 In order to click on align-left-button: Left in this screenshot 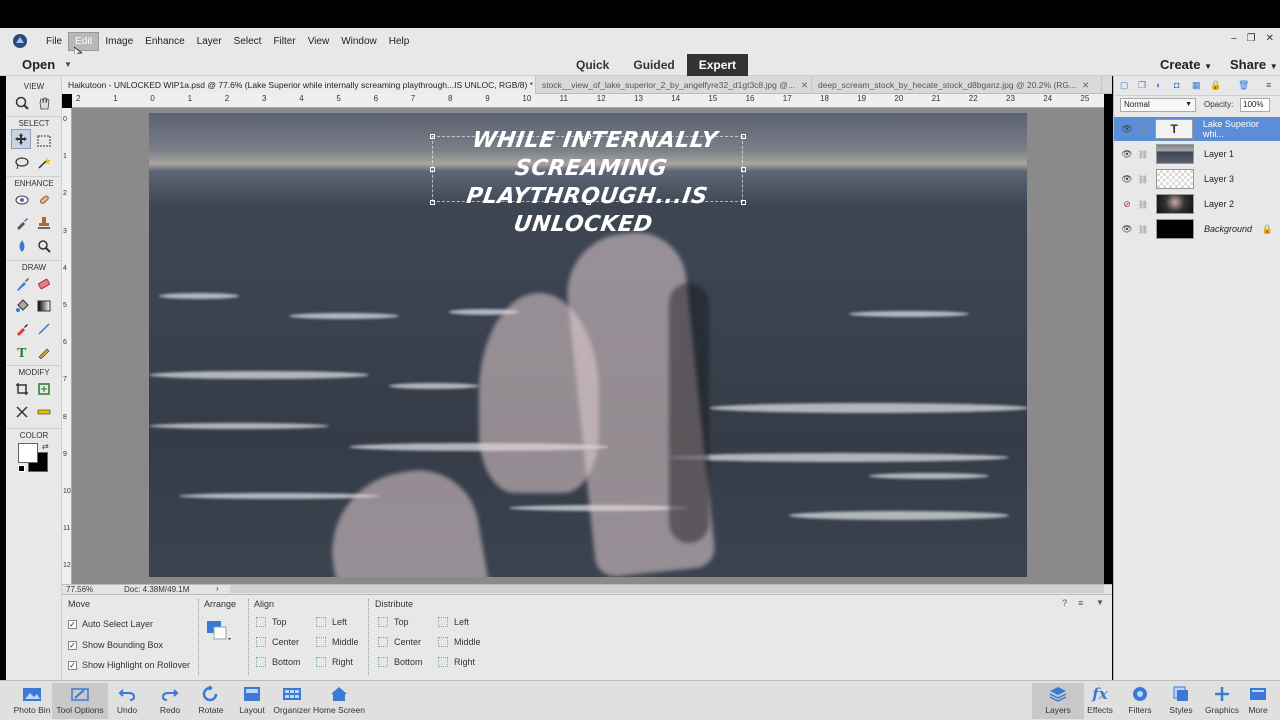, I will do `click(331, 622)`.